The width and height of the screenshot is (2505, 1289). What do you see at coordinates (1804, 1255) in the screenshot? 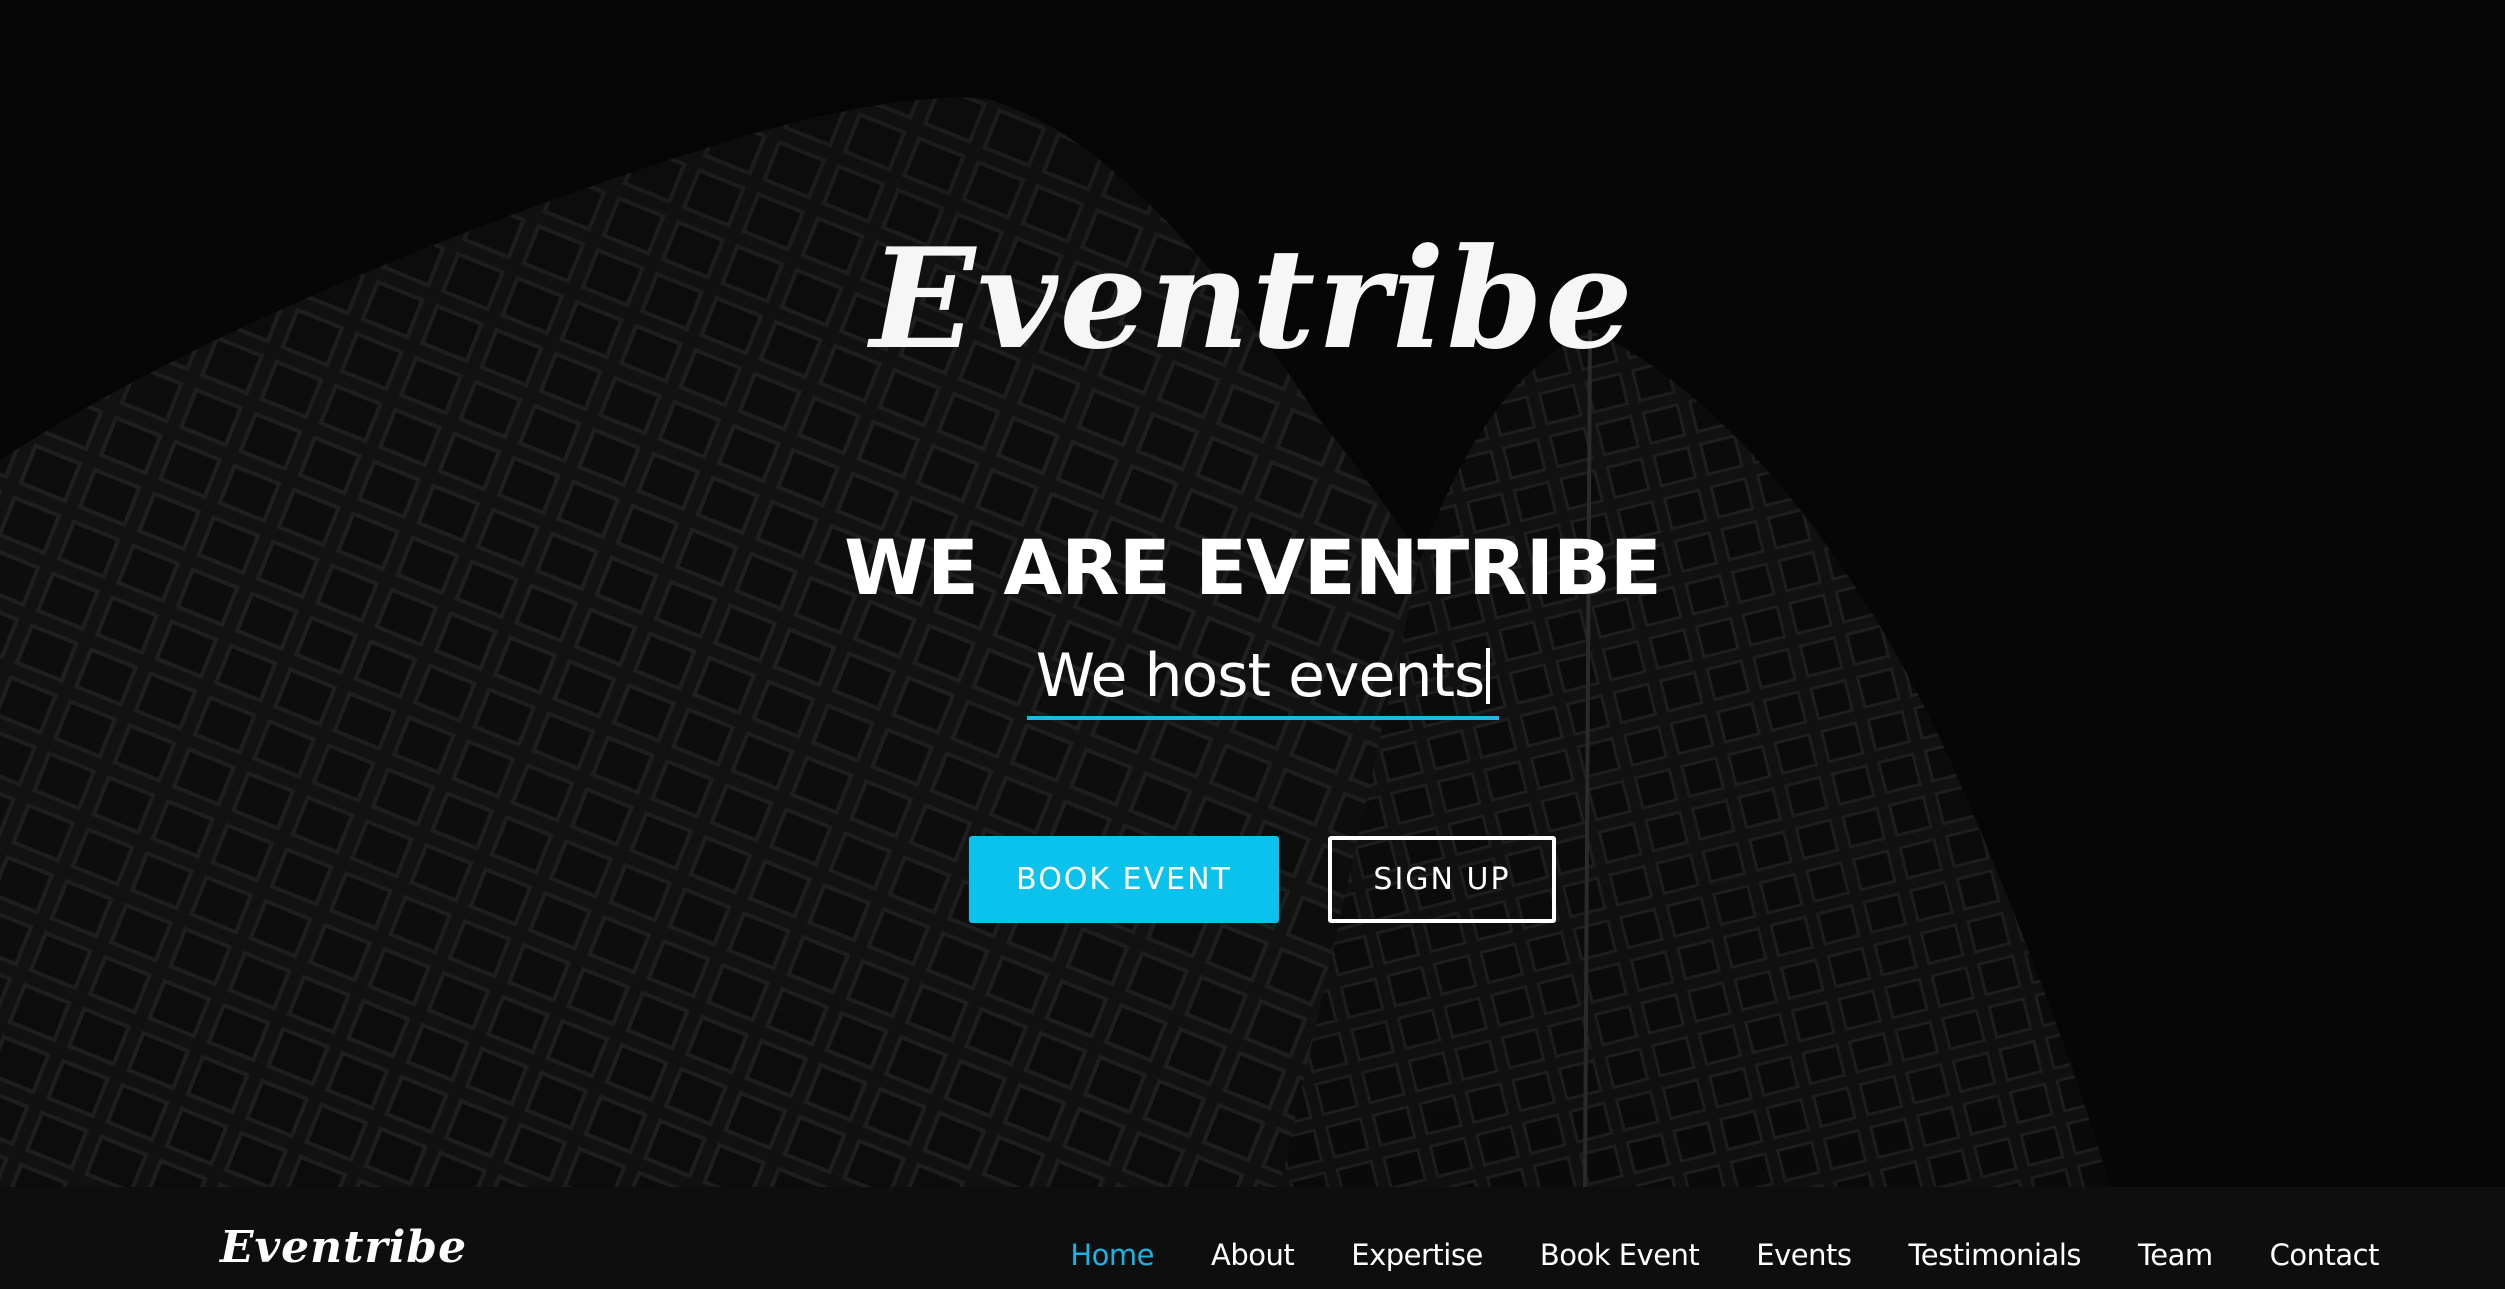
I see `nav-item-events: Events` at bounding box center [1804, 1255].